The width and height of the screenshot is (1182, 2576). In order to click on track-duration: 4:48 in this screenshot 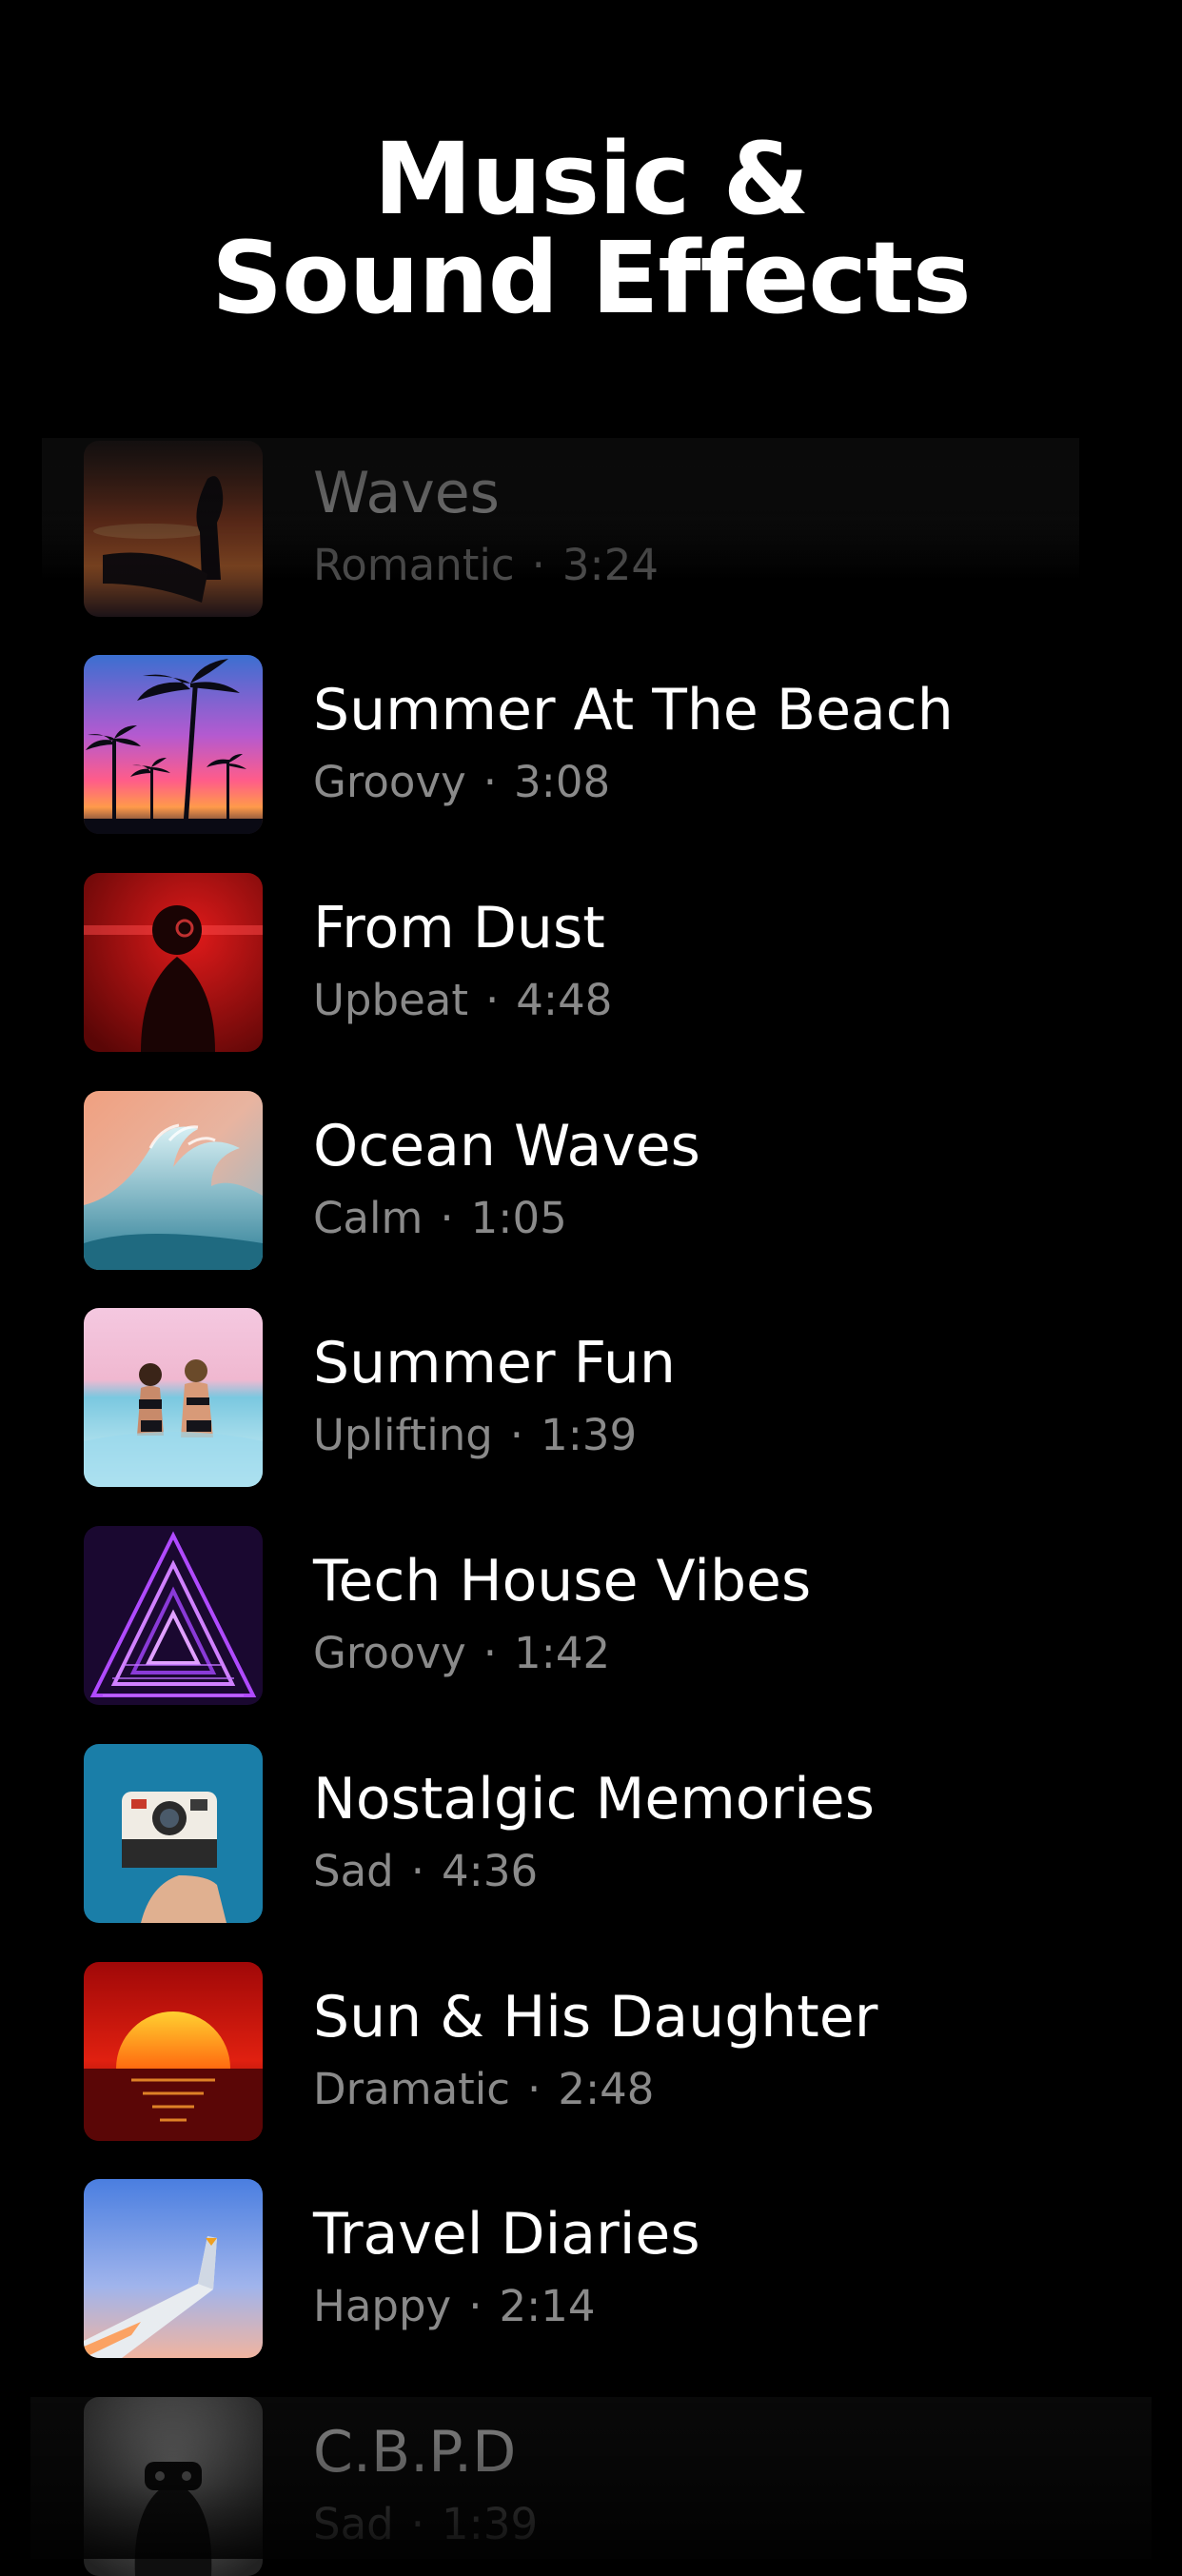, I will do `click(564, 1000)`.